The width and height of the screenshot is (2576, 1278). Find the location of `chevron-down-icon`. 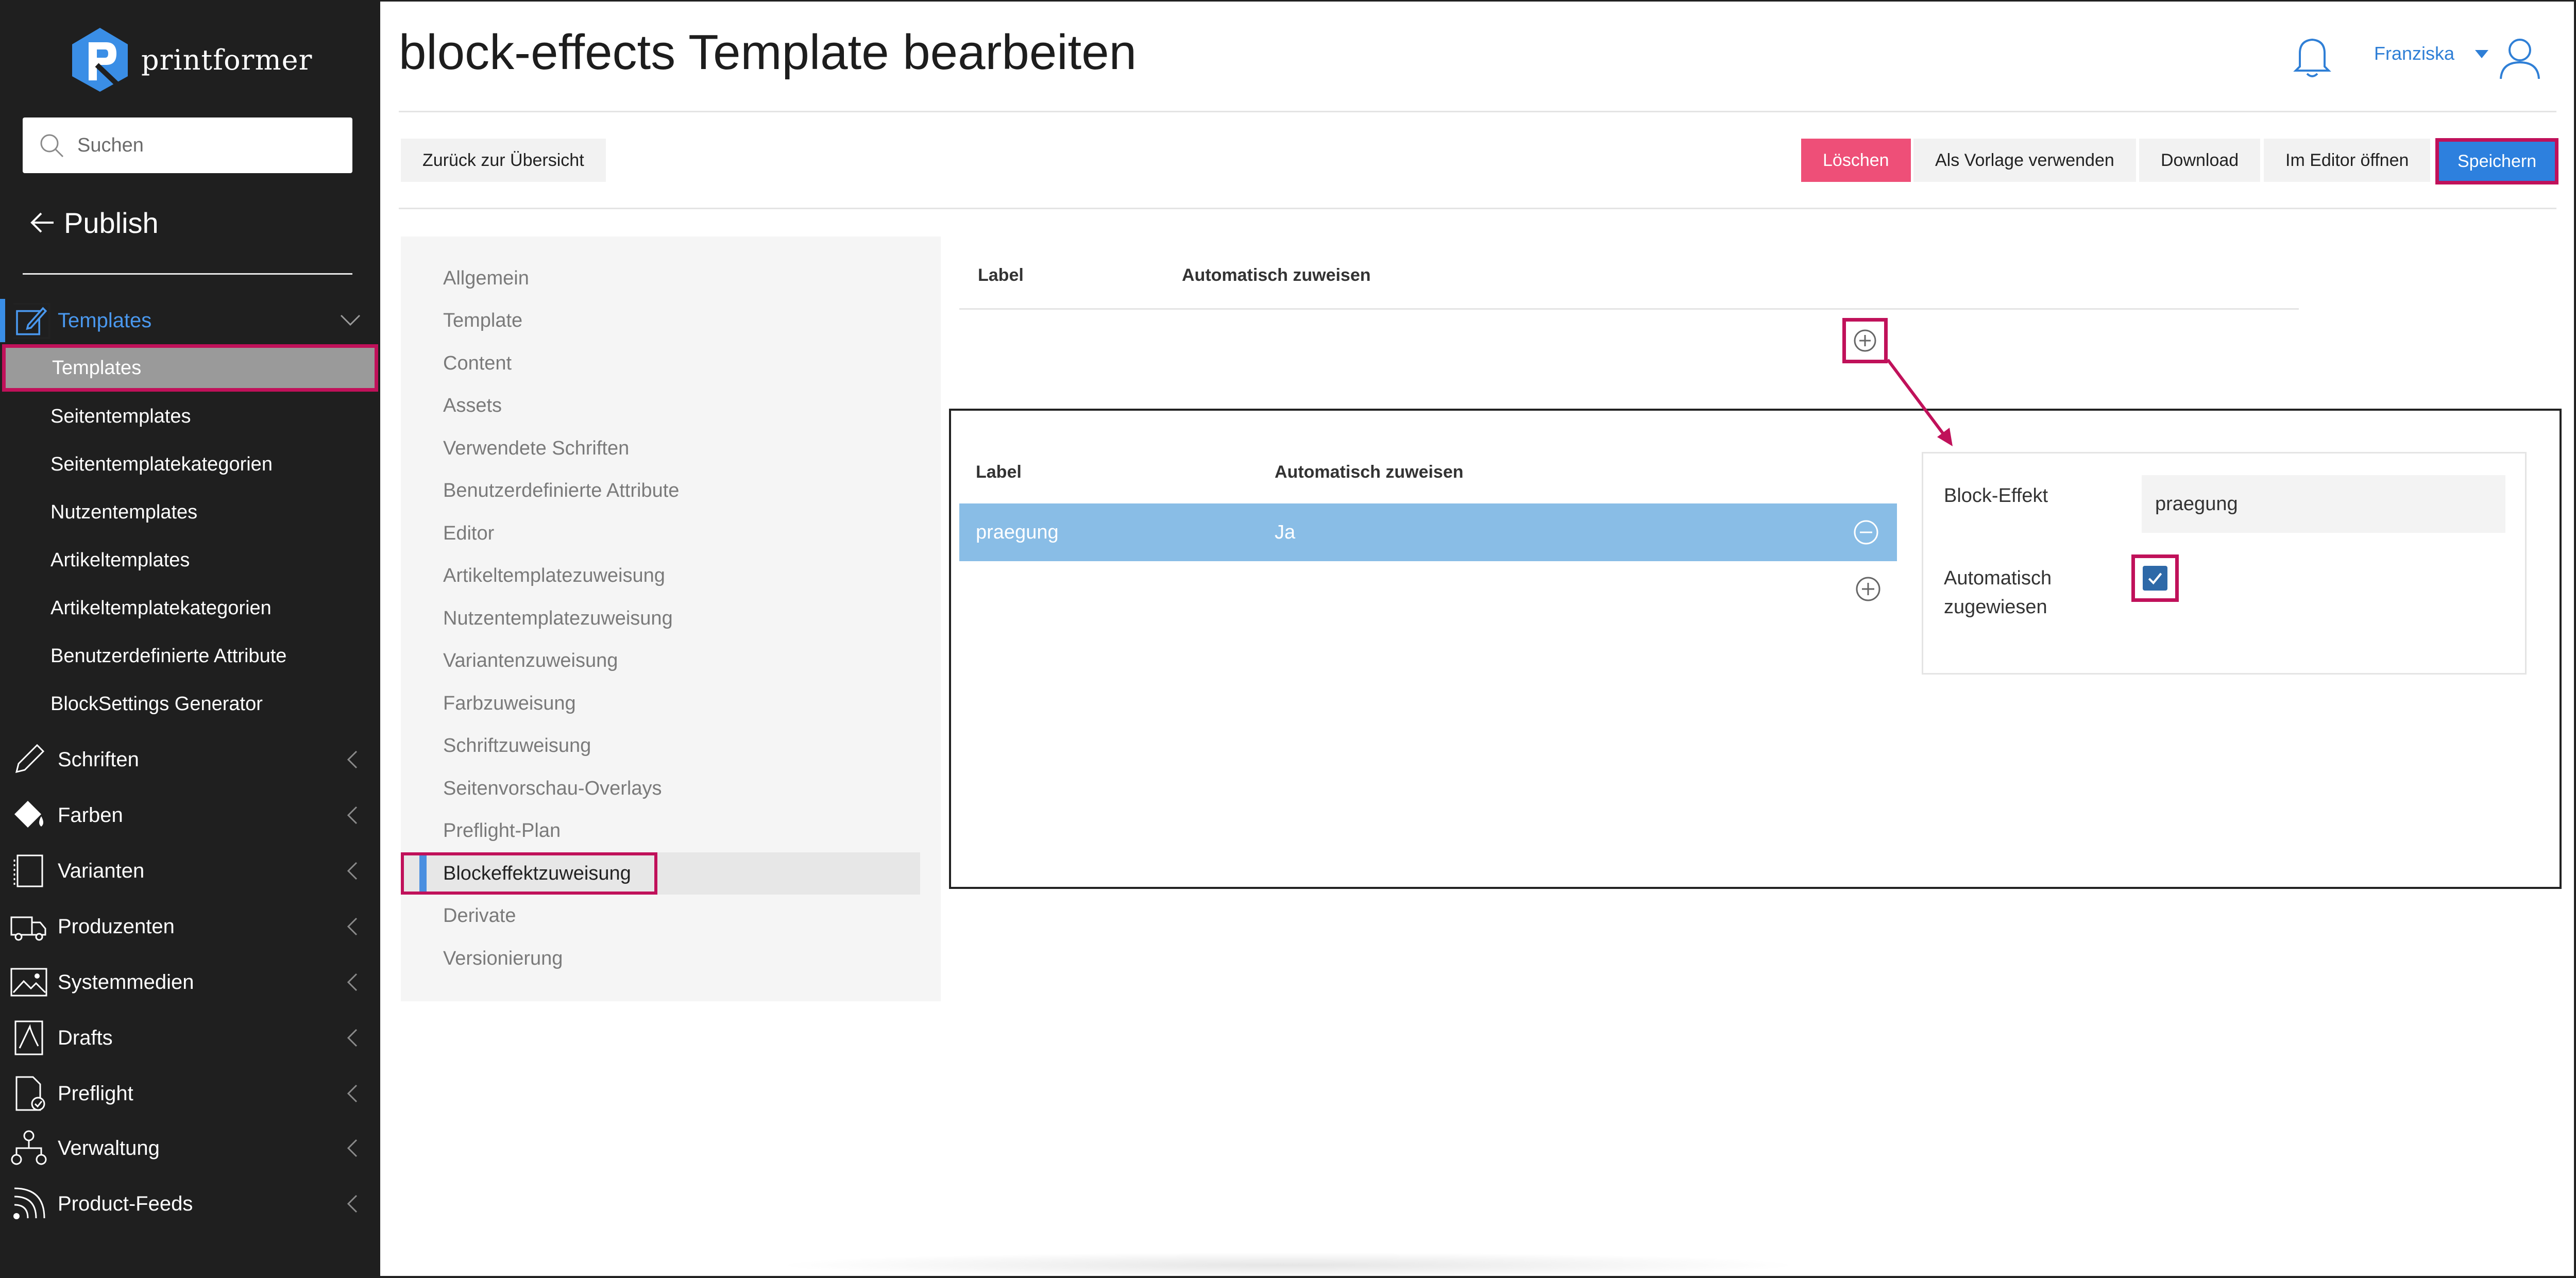

chevron-down-icon is located at coordinates (350, 320).